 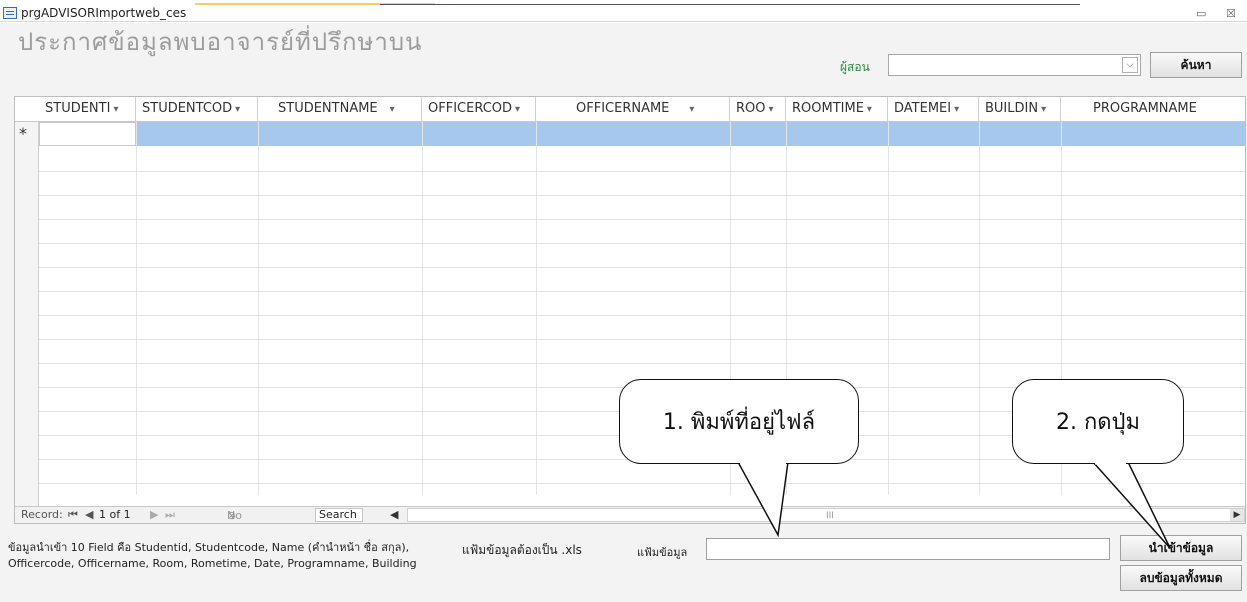 What do you see at coordinates (730, 4) in the screenshot?
I see `top-rule` at bounding box center [730, 4].